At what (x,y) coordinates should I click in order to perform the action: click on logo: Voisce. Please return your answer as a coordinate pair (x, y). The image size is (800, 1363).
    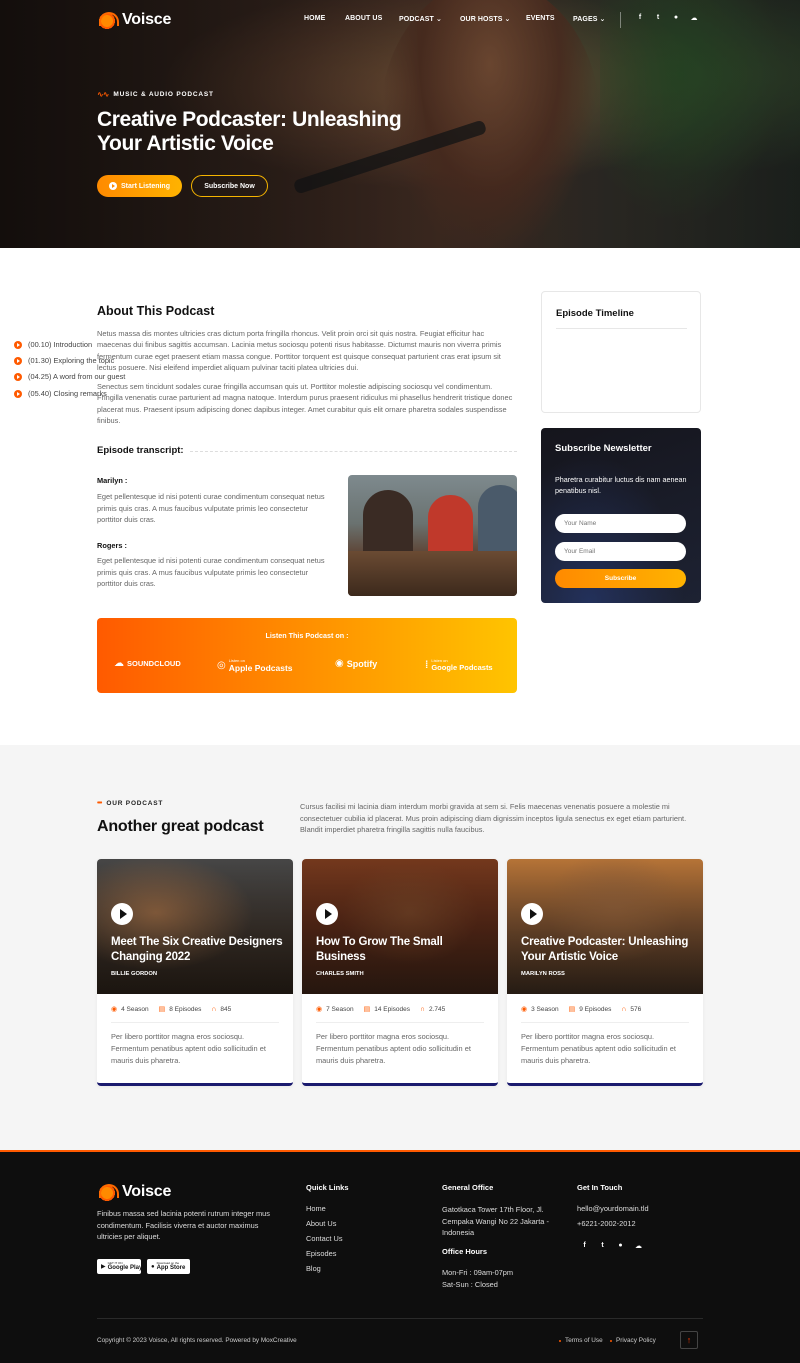
    Looking at the image, I should click on (134, 20).